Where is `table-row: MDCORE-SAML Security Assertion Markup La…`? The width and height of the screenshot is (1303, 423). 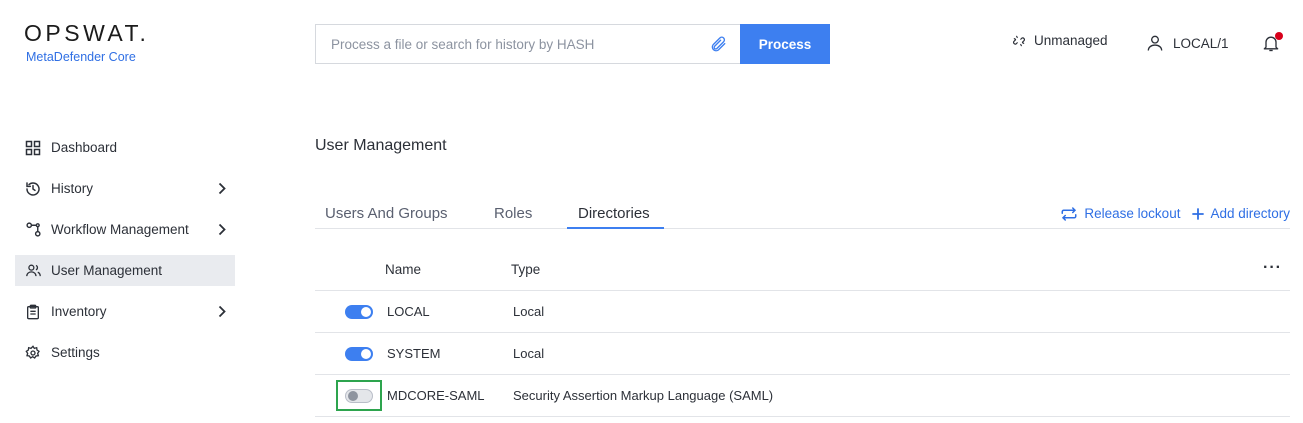
table-row: MDCORE-SAML Security Assertion Markup La… is located at coordinates (802, 396).